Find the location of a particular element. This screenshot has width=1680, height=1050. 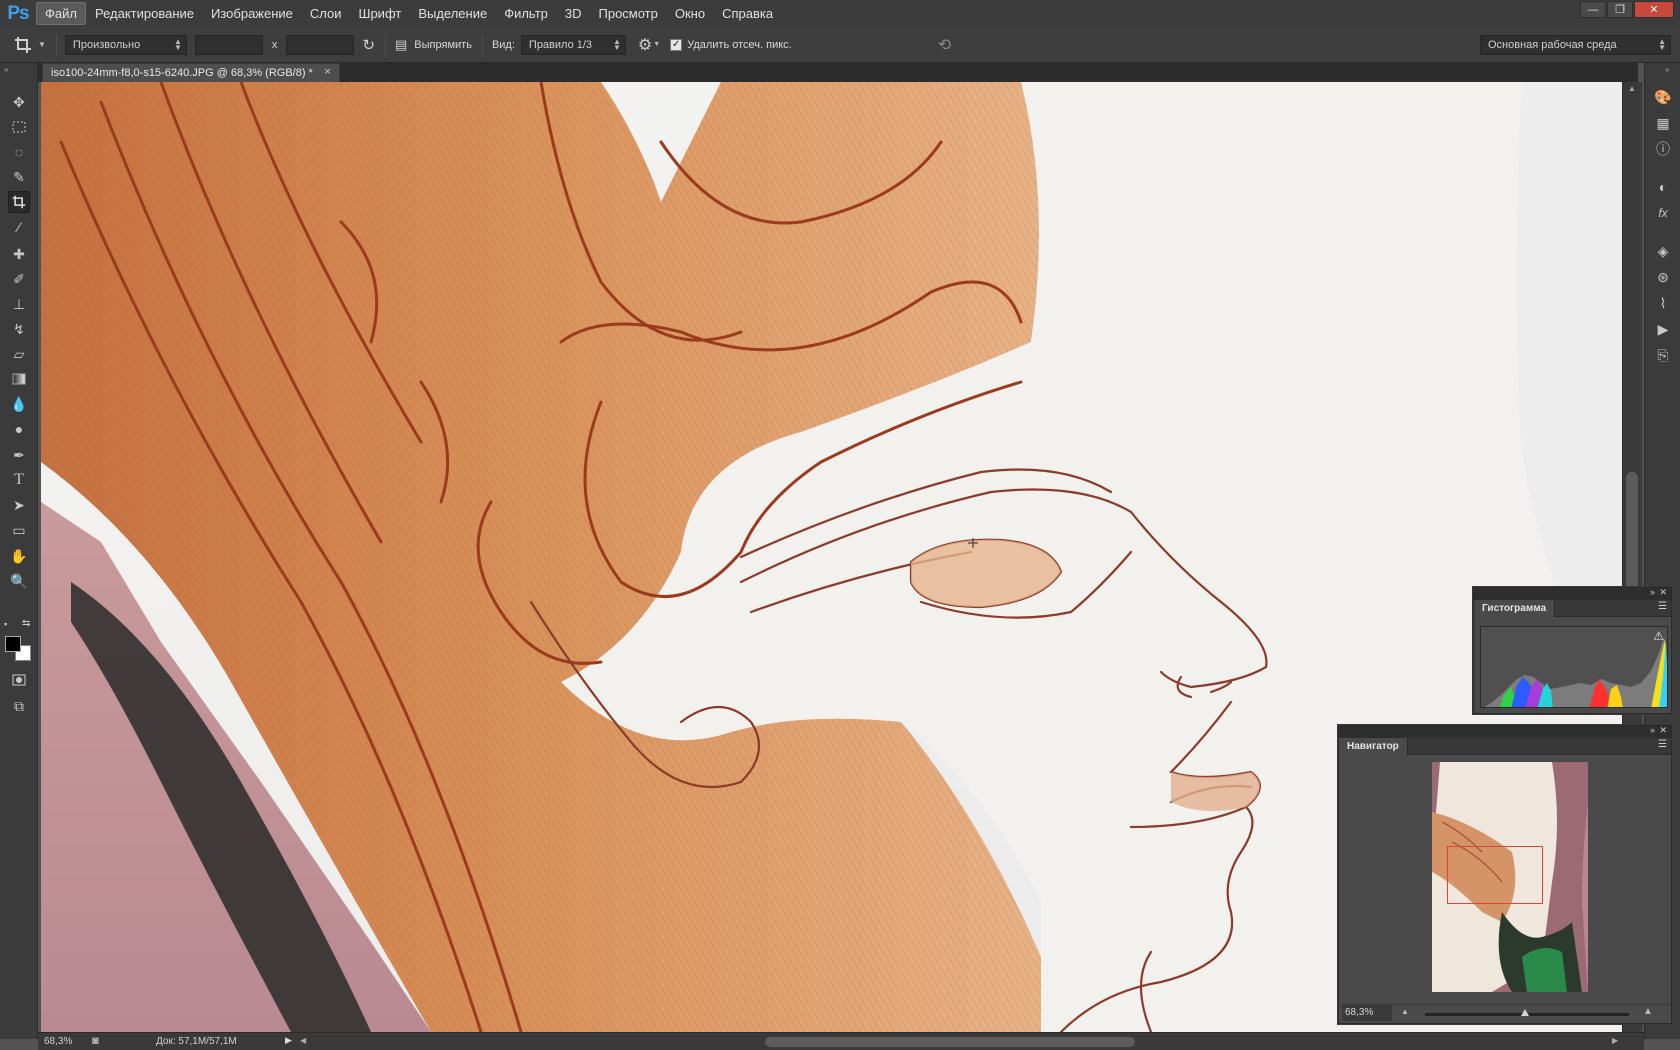

collapse-dock-icon: « is located at coordinates (1667, 69).